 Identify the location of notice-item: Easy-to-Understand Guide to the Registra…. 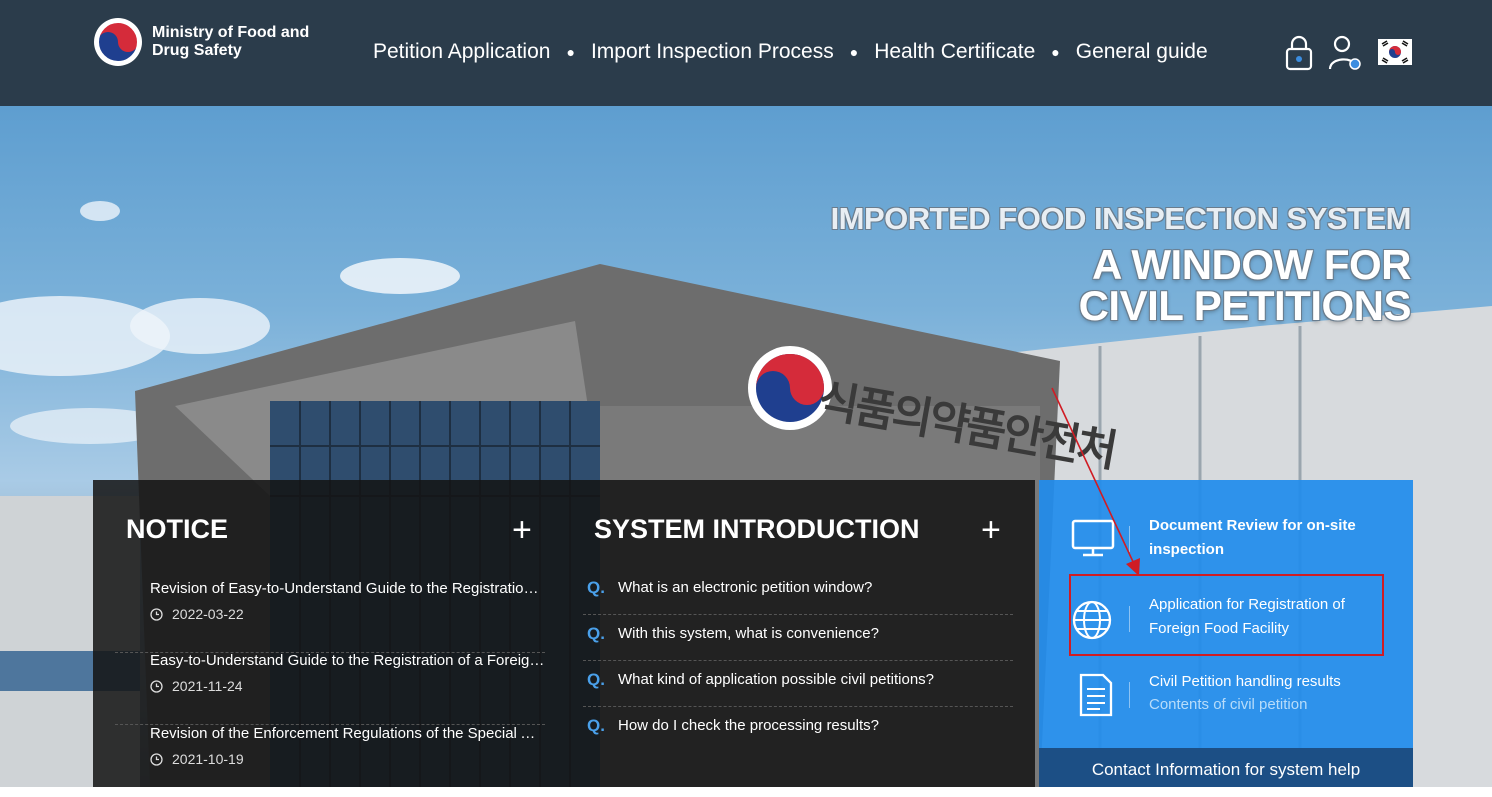
(330, 688).